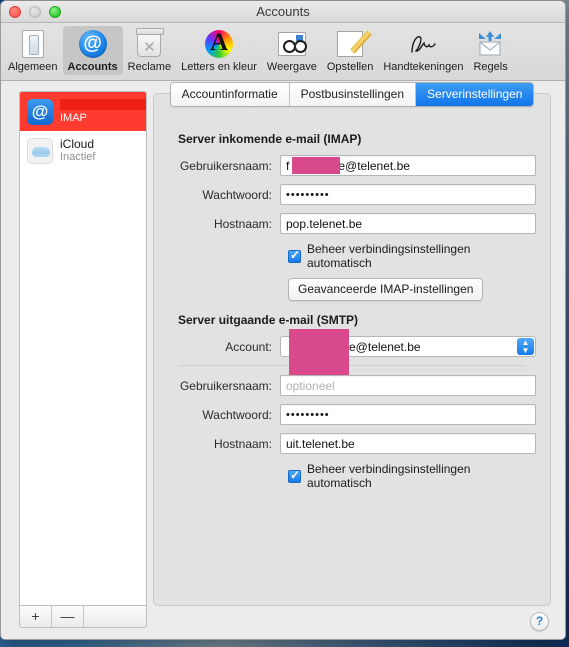 The width and height of the screenshot is (569, 647). I want to click on account-name-redacted, so click(103, 105).